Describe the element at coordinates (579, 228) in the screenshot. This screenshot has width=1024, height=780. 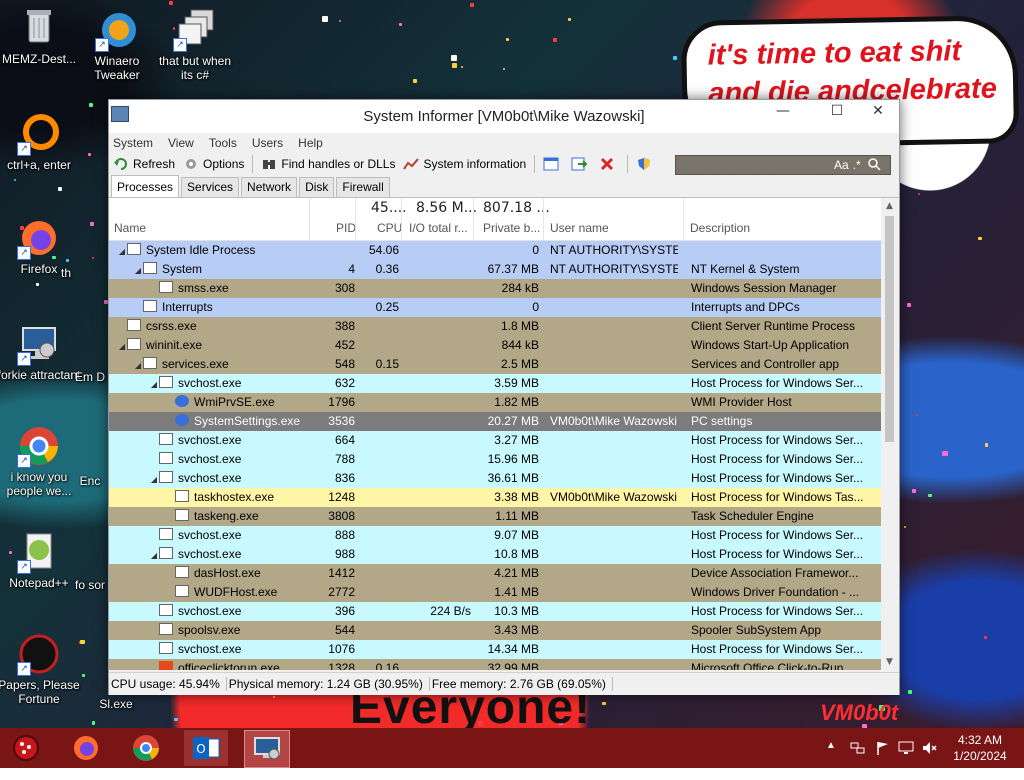
I see `column-user: User name` at that location.